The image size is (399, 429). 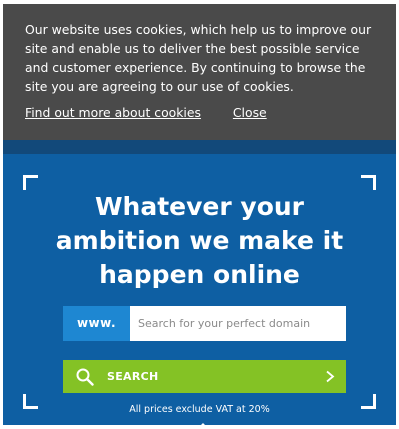 I want to click on search-icon, so click(x=85, y=377).